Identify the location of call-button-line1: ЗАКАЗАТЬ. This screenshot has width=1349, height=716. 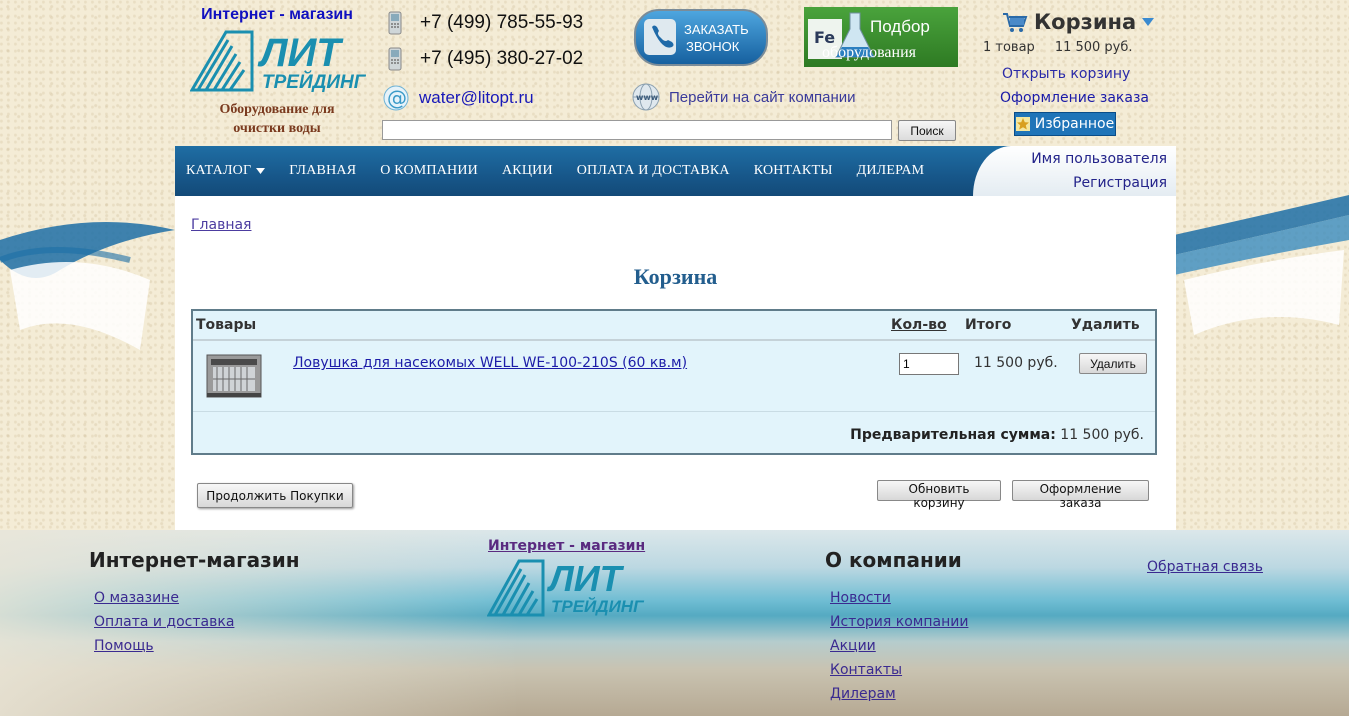
(716, 29).